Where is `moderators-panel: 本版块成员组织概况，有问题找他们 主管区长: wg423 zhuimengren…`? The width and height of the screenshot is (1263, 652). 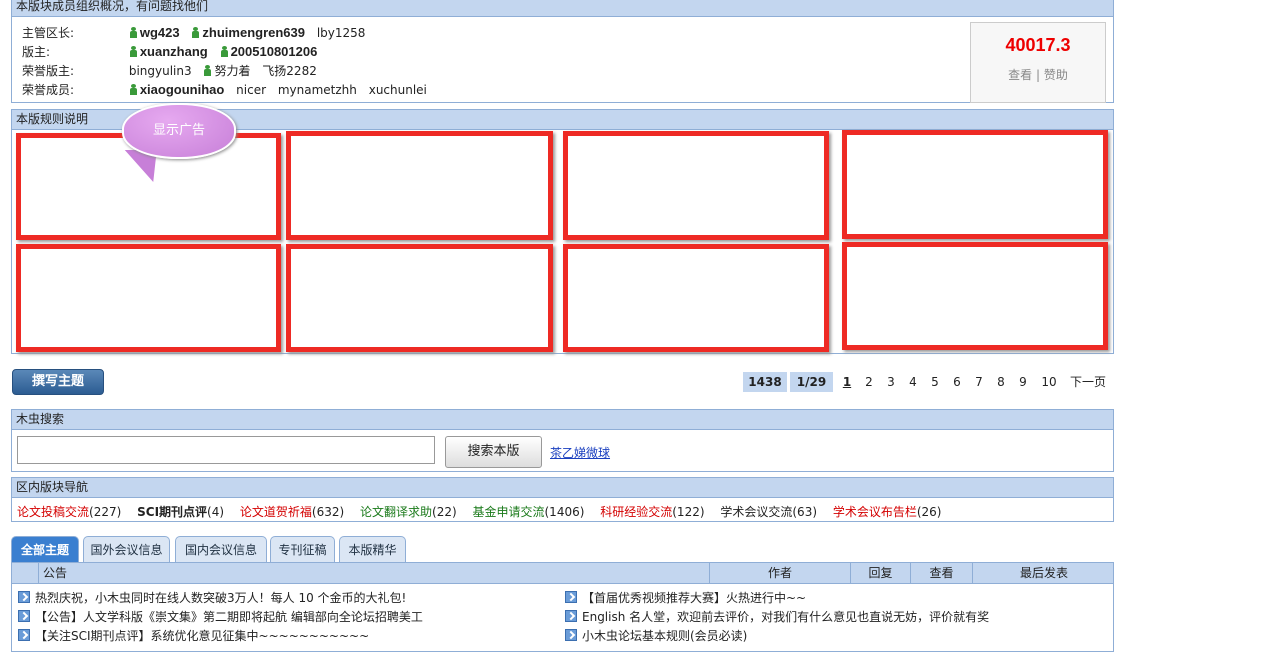
moderators-panel: 本版块成员组织概况，有问题找他们 主管区长: wg423 zhuimengren… is located at coordinates (562, 51).